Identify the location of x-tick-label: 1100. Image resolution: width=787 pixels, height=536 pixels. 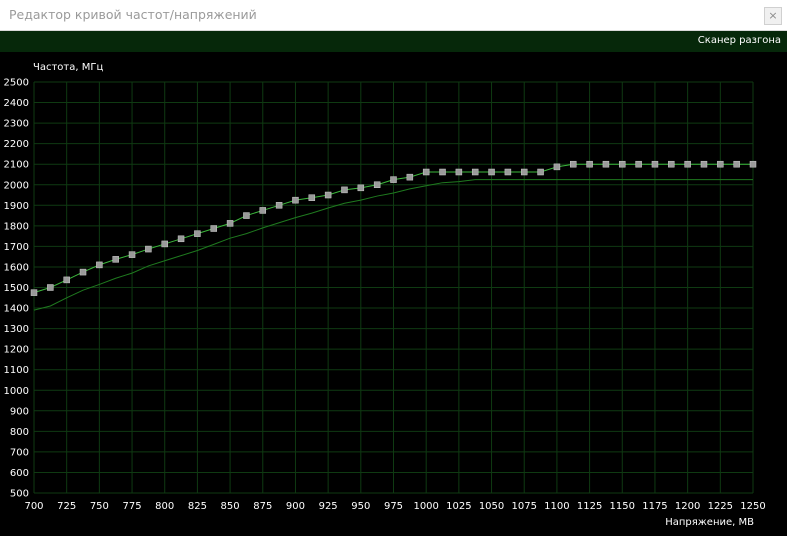
(556, 506).